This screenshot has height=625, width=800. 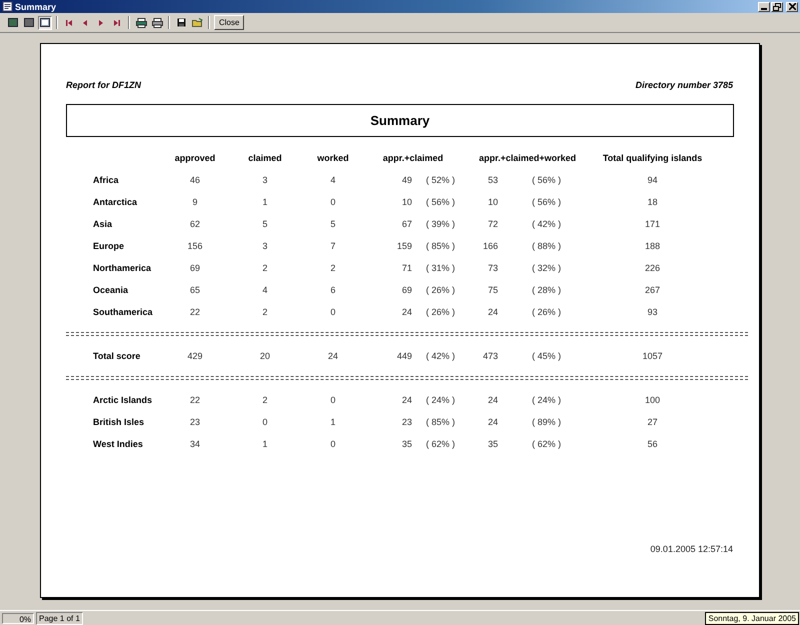 I want to click on table-cell: 159, so click(x=404, y=246).